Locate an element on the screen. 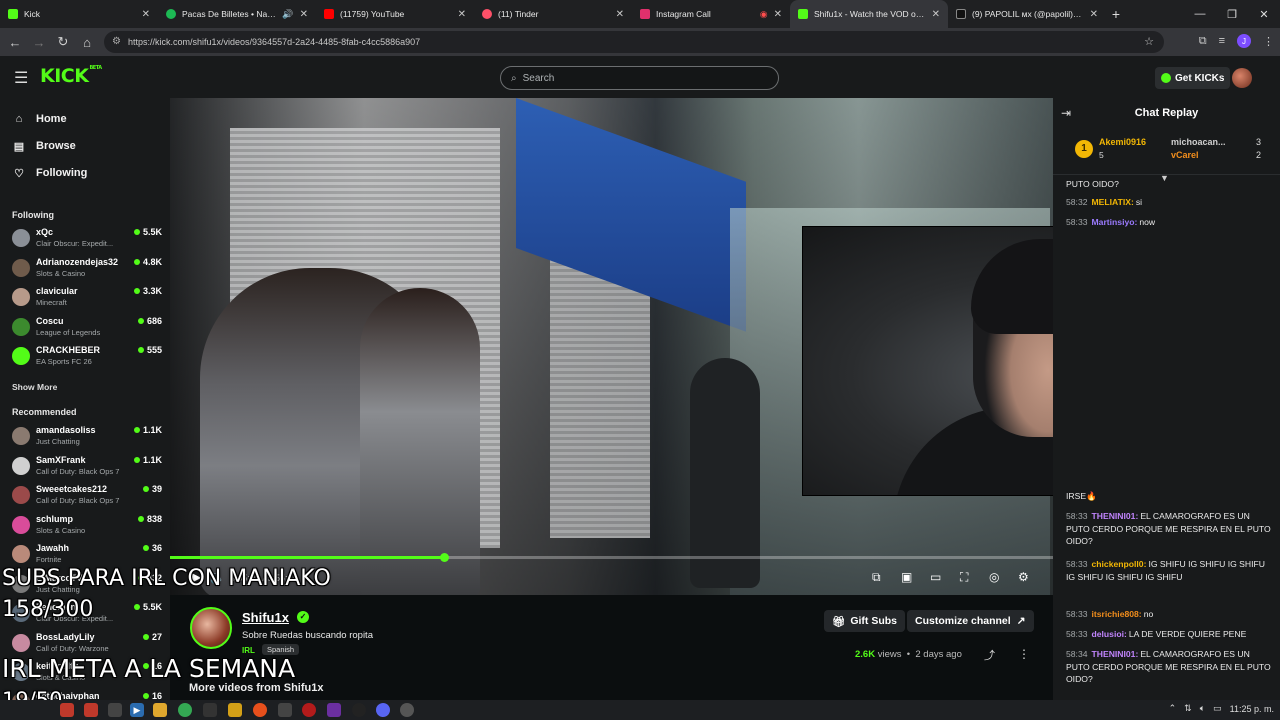  tab-kick-vod: Shifu1x - Watch the VOD on Ki ✕ is located at coordinates (869, 14).